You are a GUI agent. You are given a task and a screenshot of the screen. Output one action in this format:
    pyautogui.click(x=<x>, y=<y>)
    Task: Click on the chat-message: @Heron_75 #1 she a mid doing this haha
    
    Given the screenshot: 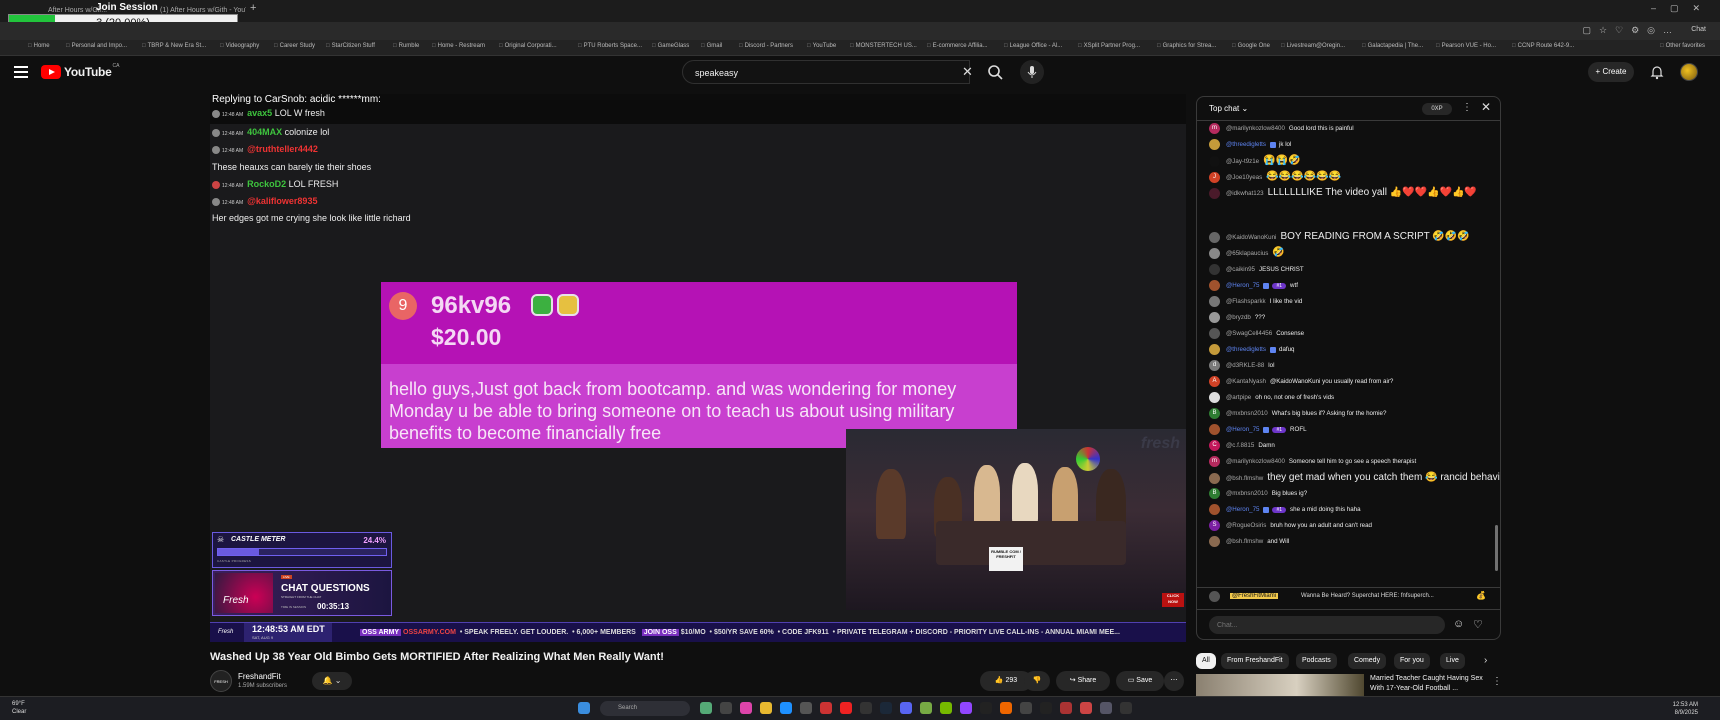 What is the action you would take?
    pyautogui.click(x=1285, y=509)
    